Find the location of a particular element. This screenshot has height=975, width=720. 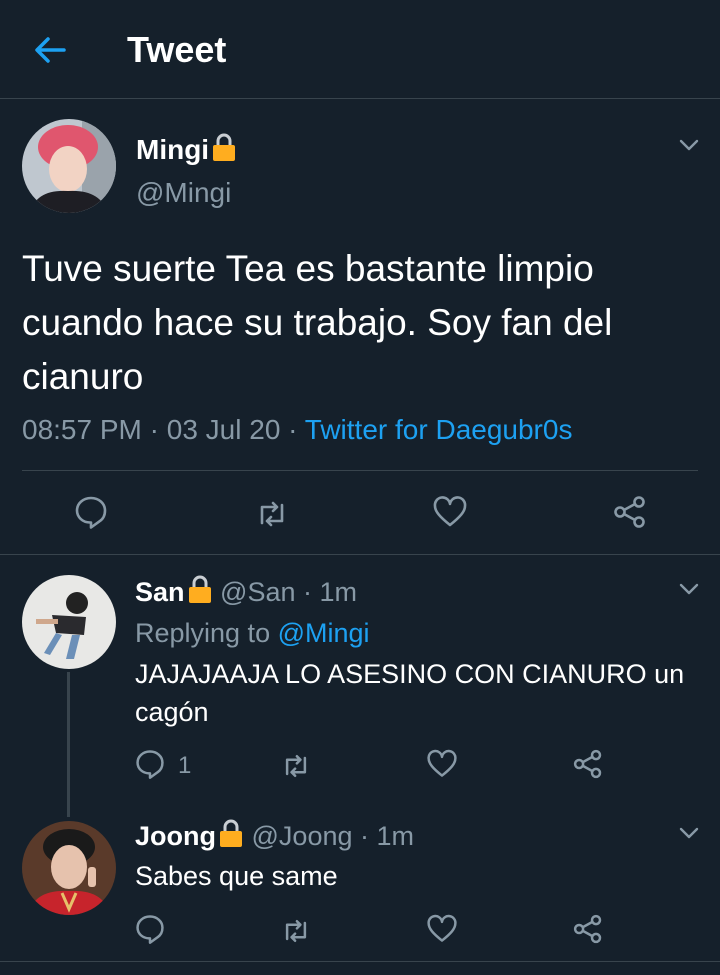

reply-count: 1 is located at coordinates (185, 765).